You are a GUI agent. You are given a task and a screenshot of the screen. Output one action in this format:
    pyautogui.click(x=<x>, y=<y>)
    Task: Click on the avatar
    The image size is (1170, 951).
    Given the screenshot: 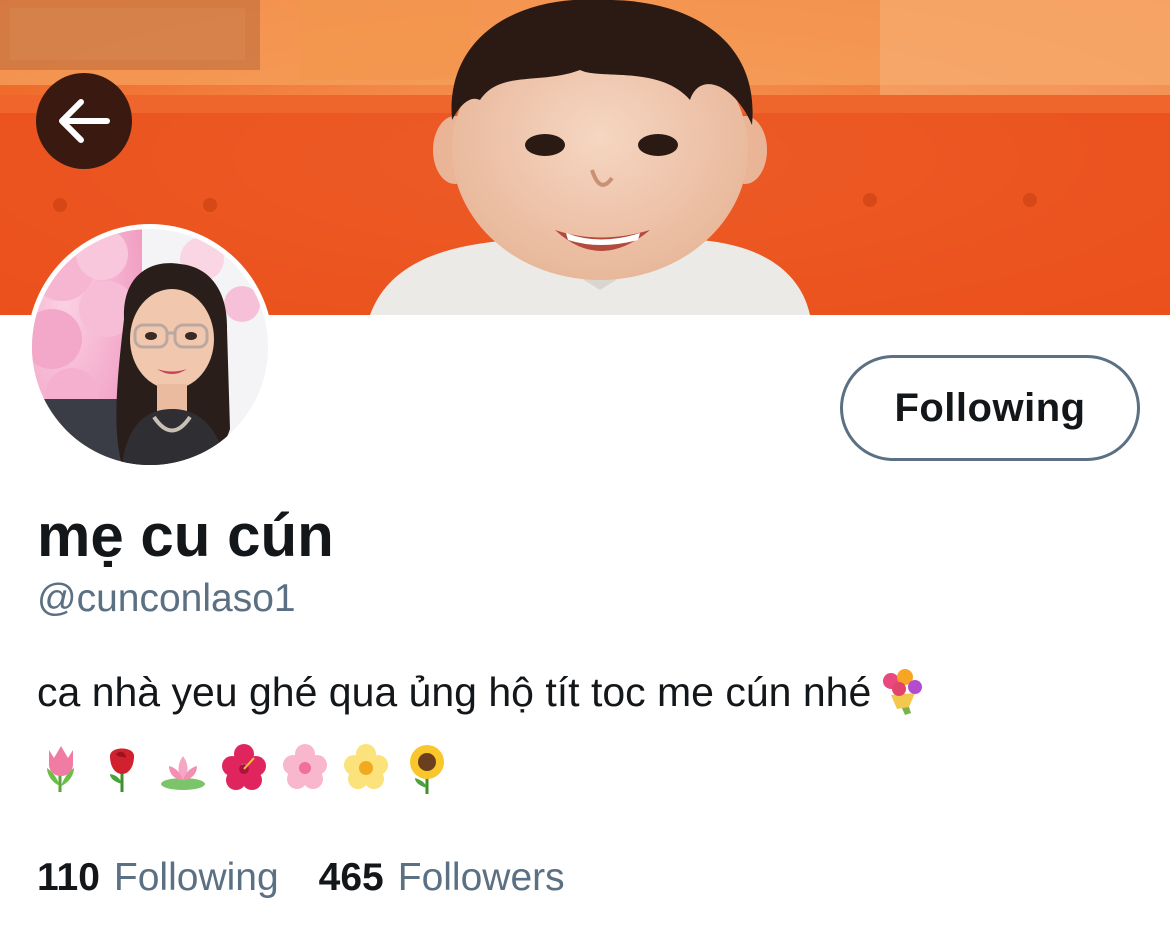 What is the action you would take?
    pyautogui.click(x=150, y=347)
    